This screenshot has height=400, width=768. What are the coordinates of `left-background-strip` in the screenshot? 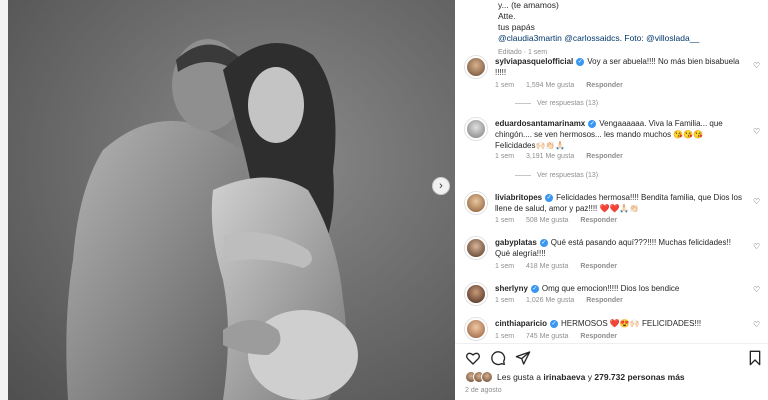 It's located at (4, 200).